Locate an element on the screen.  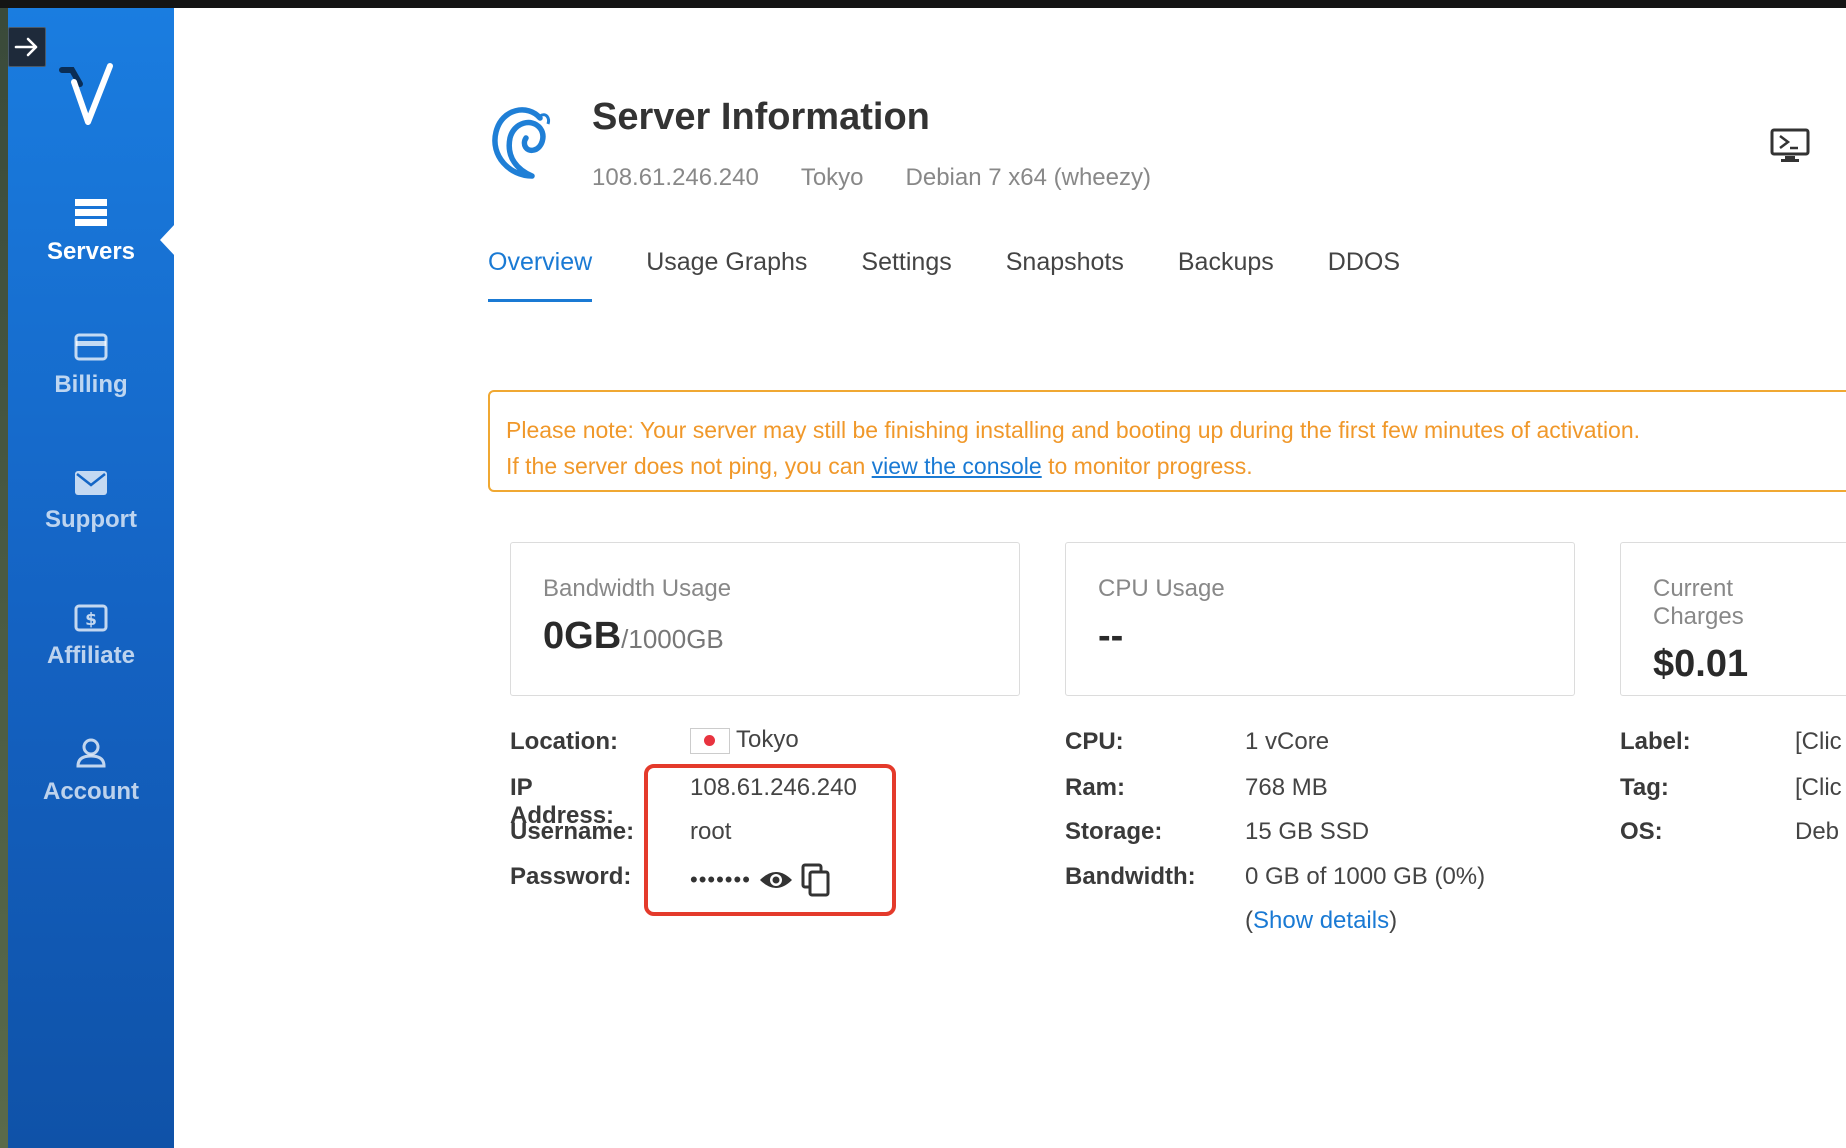
credentials-highlight is located at coordinates (770, 840).